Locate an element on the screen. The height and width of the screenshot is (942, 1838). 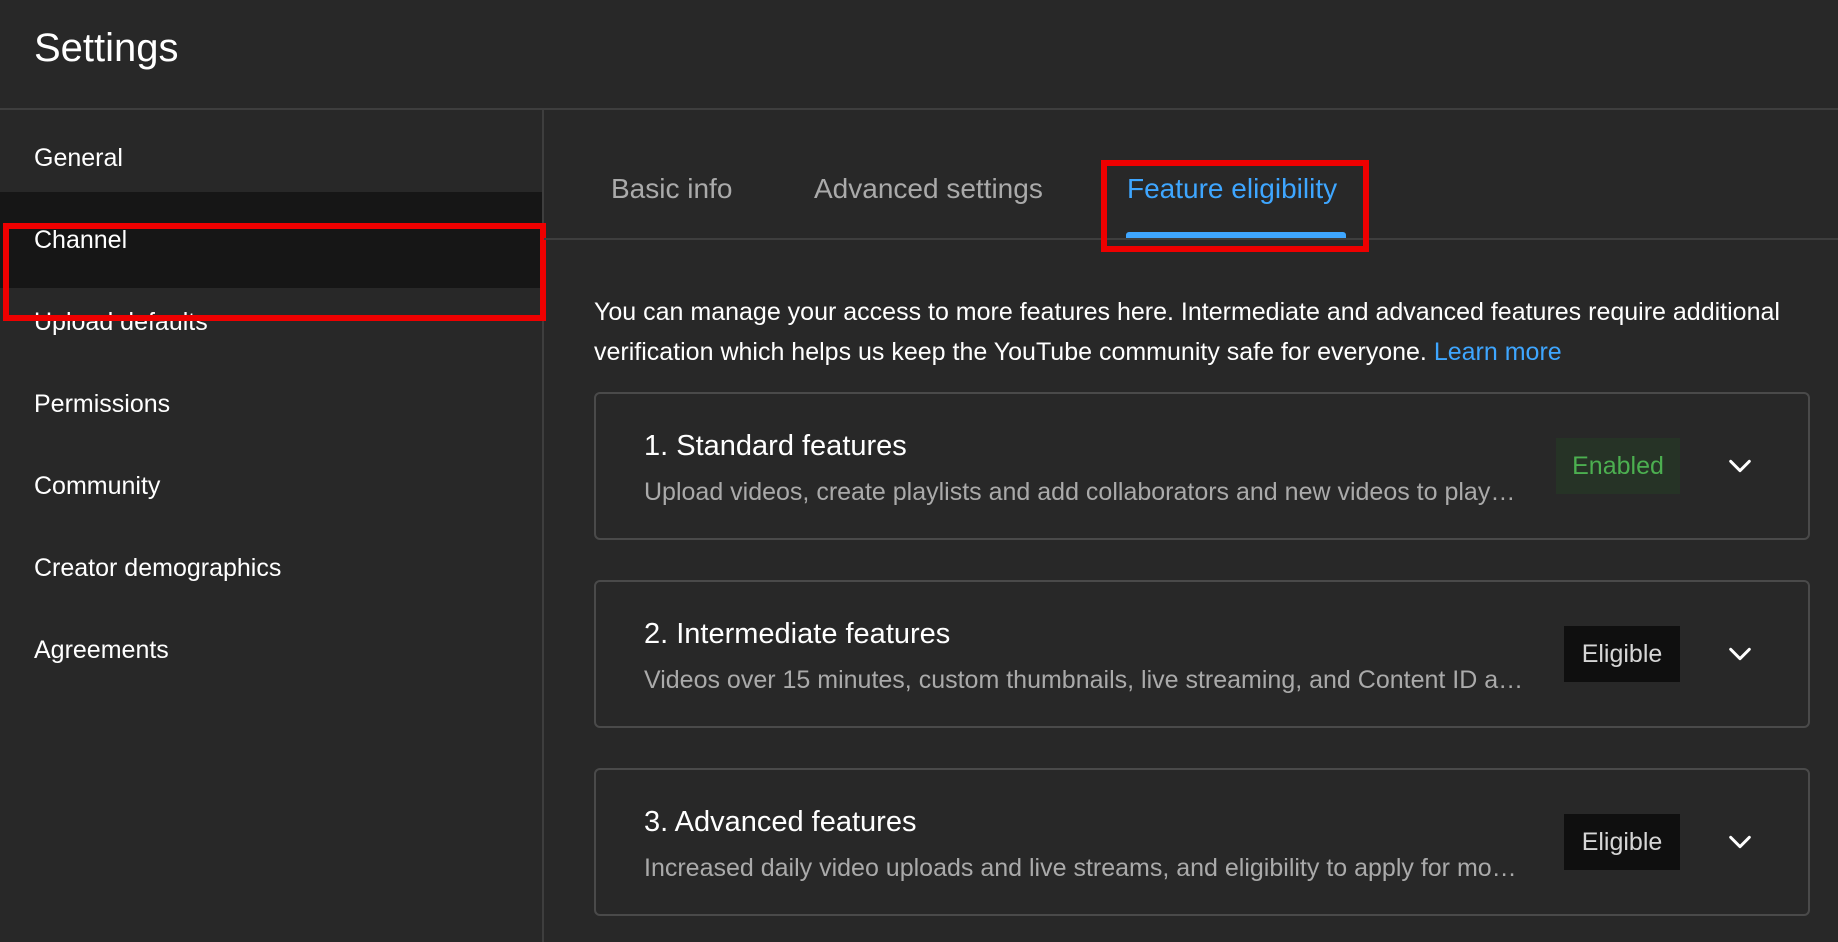
feature-card-title: 2. Intermediate features is located at coordinates (797, 634).